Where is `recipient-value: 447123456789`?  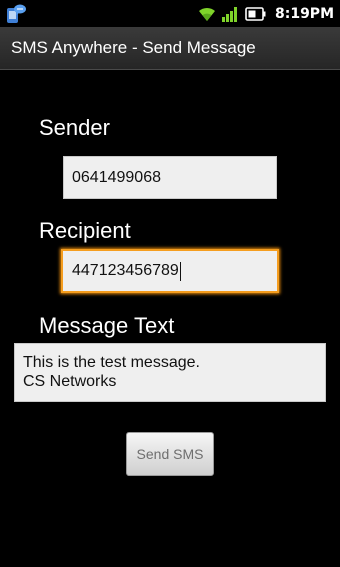 recipient-value: 447123456789 is located at coordinates (125, 270).